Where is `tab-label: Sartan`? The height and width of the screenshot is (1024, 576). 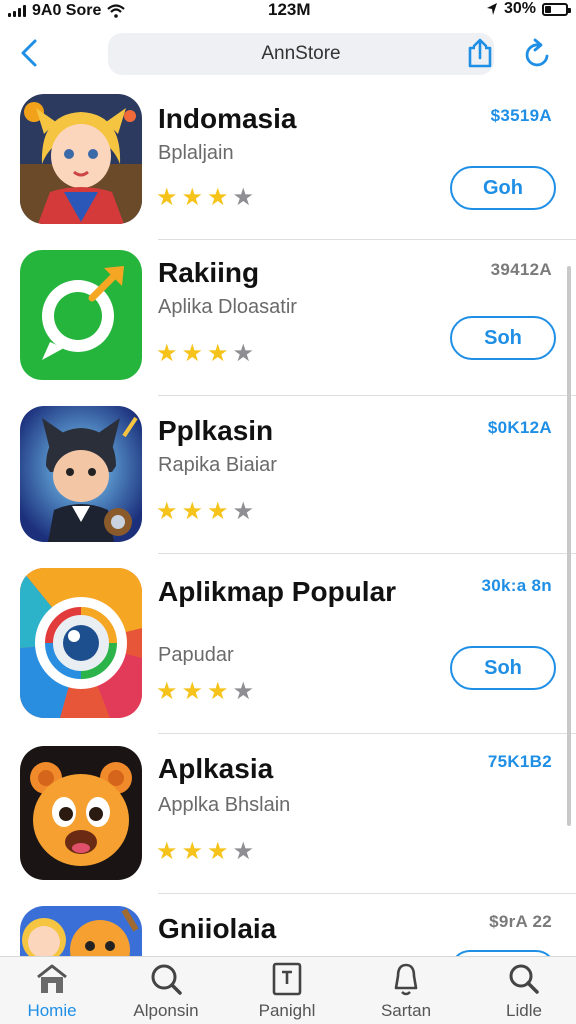 tab-label: Sartan is located at coordinates (406, 1010).